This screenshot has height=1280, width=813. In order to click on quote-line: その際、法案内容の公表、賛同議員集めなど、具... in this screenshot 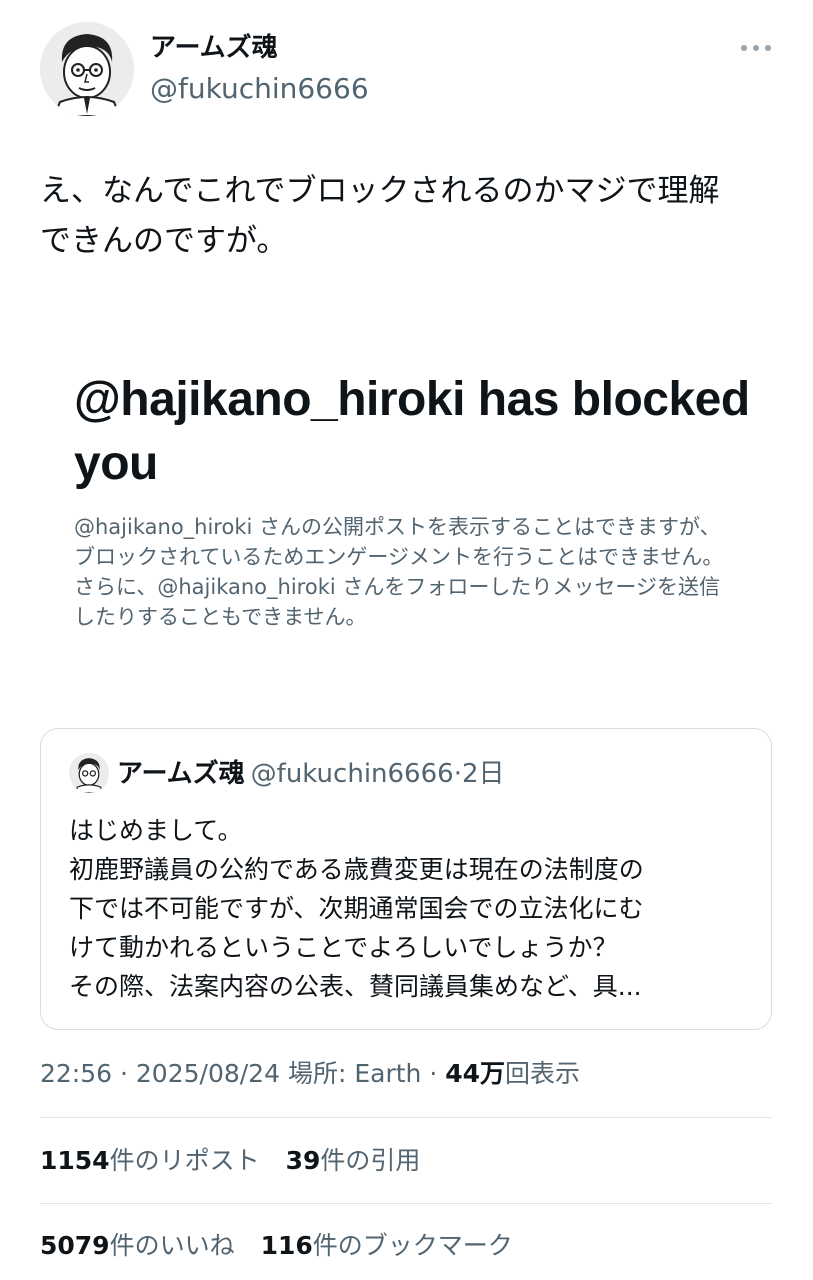, I will do `click(355, 986)`.